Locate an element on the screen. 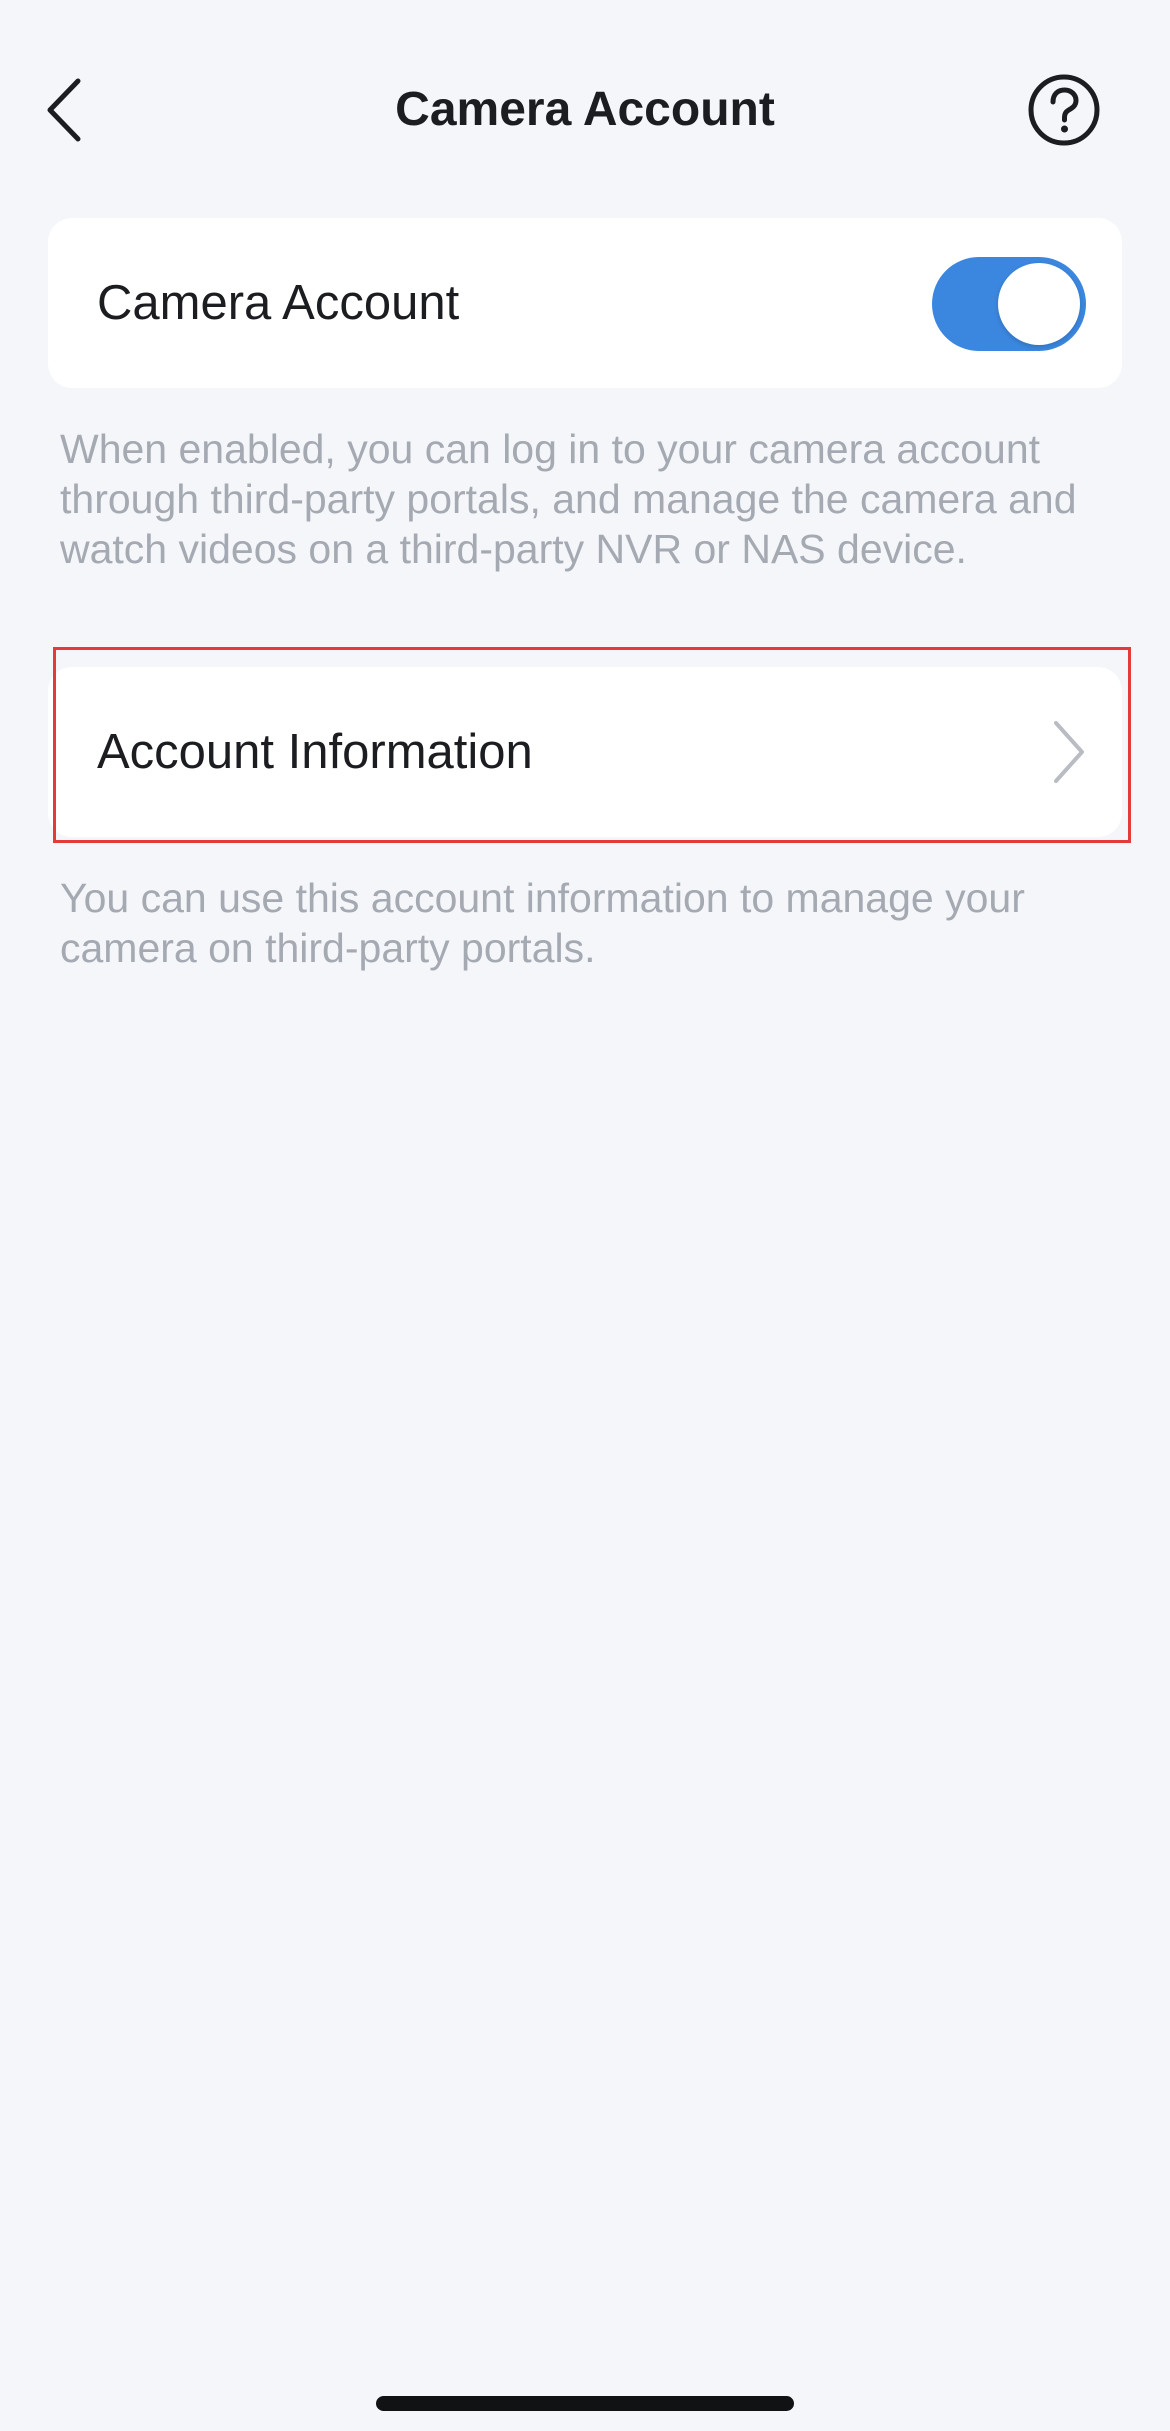 This screenshot has width=1170, height=2431. chevron-left-icon is located at coordinates (64, 110).